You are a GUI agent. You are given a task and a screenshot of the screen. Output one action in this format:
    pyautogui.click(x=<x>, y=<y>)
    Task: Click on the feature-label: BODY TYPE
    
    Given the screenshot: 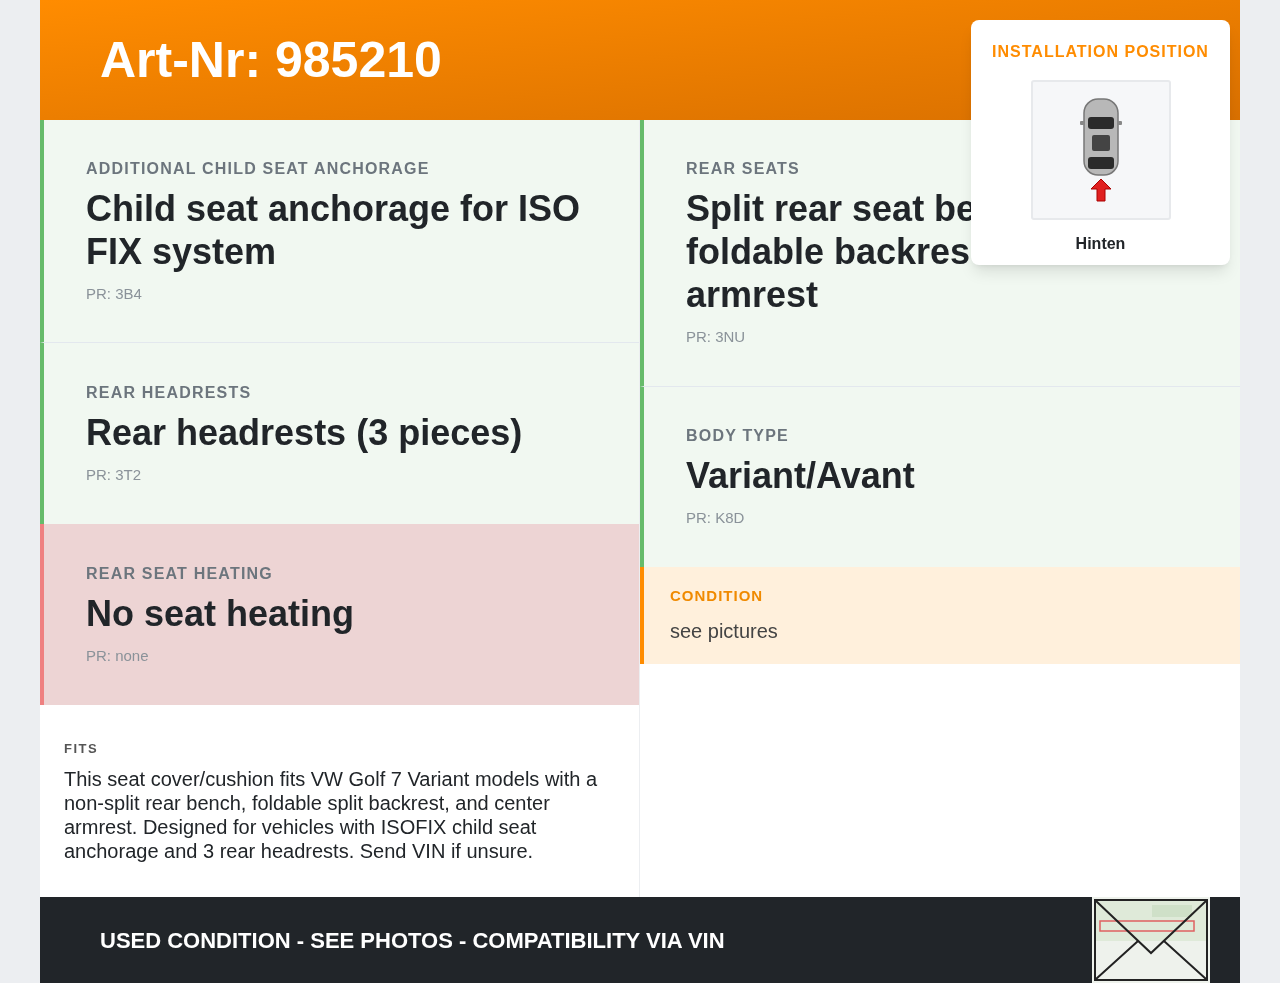 What is the action you would take?
    pyautogui.click(x=738, y=436)
    